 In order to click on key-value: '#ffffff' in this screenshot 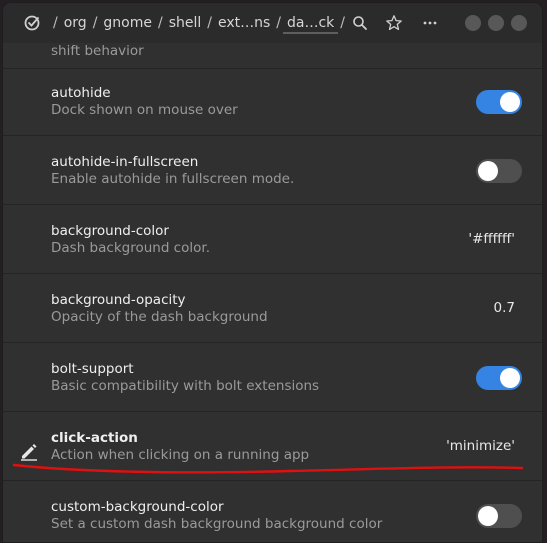, I will do `click(491, 239)`.